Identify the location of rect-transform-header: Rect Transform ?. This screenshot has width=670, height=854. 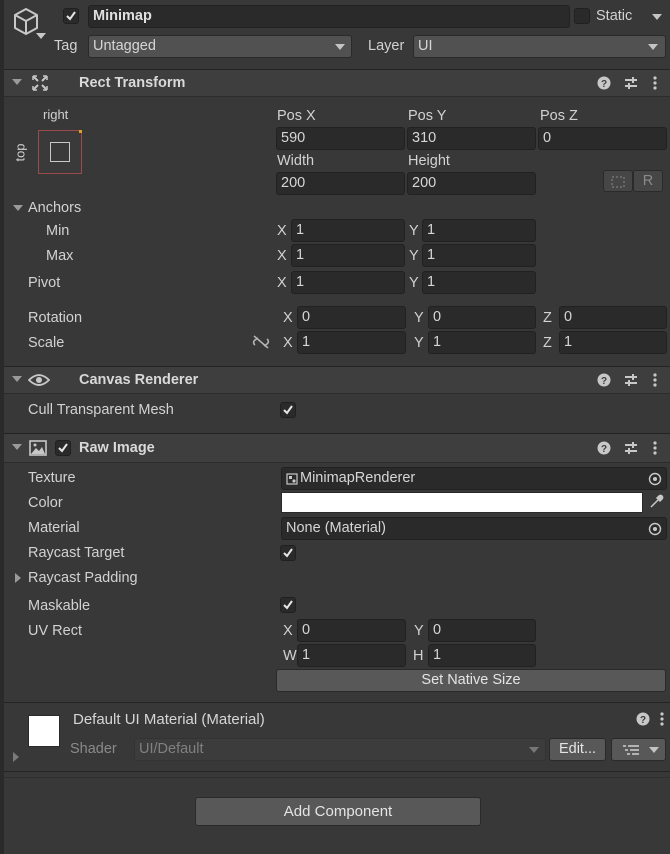
(337, 83).